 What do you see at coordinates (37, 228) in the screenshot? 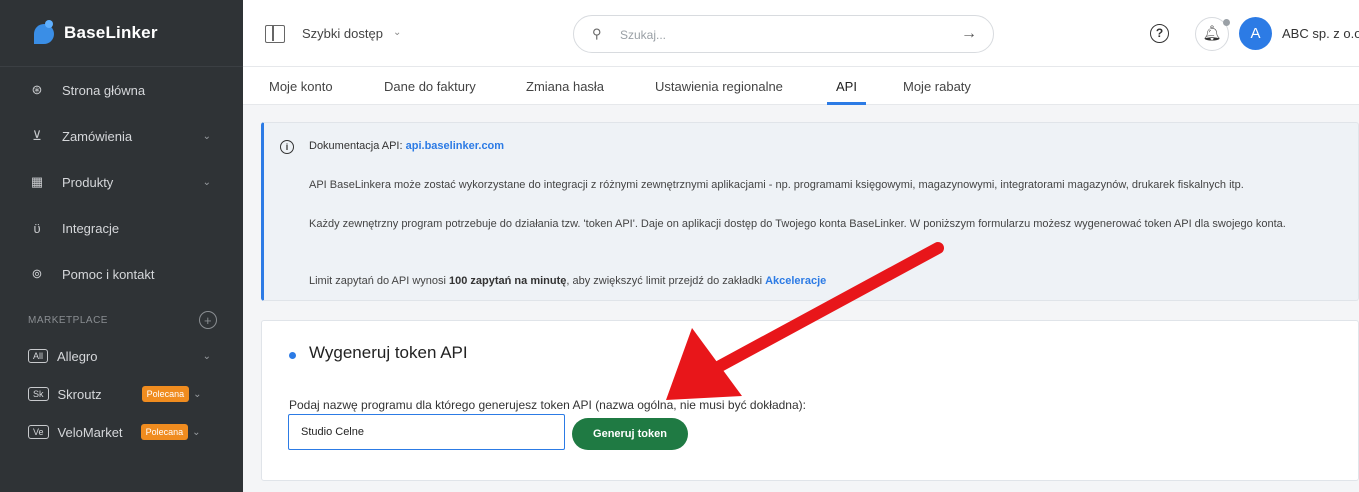
I see `plug-icon: ϋ` at bounding box center [37, 228].